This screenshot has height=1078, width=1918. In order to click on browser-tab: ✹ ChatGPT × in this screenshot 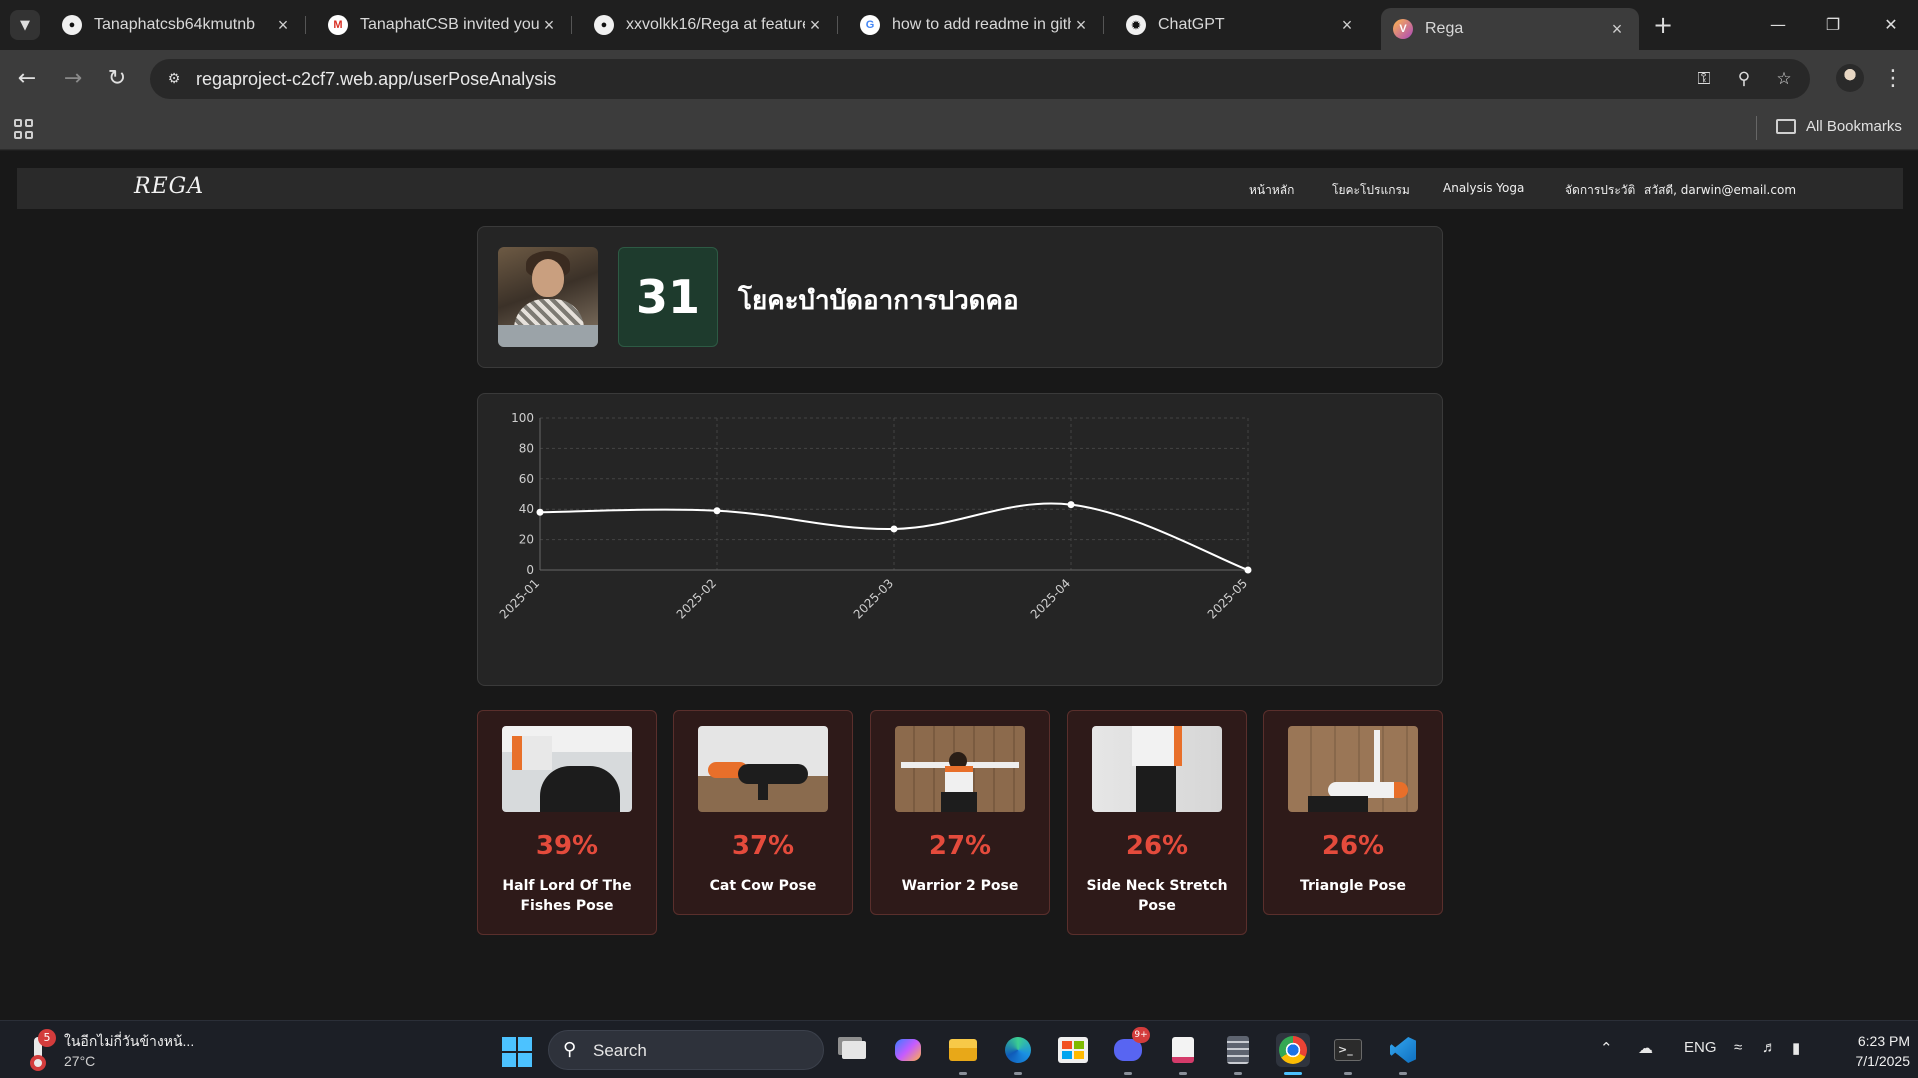, I will do `click(1241, 25)`.